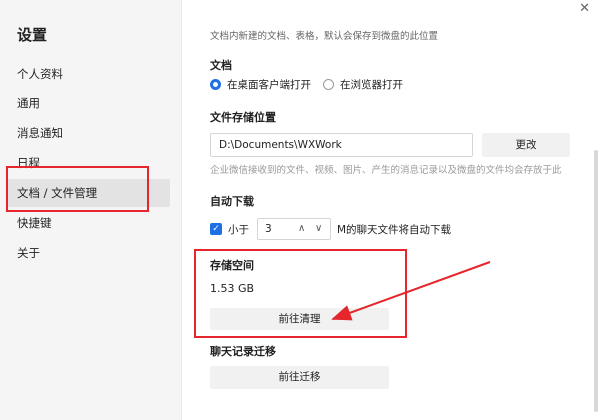 This screenshot has height=420, width=600. I want to click on sidebar-item-about: 关于, so click(89, 253).